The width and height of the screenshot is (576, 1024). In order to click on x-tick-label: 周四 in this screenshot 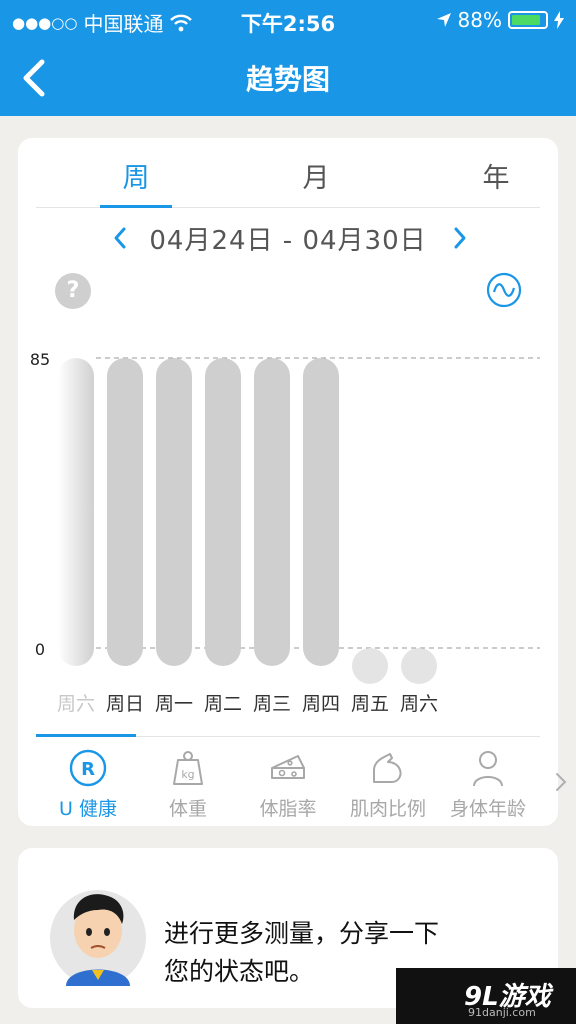, I will do `click(321, 704)`.